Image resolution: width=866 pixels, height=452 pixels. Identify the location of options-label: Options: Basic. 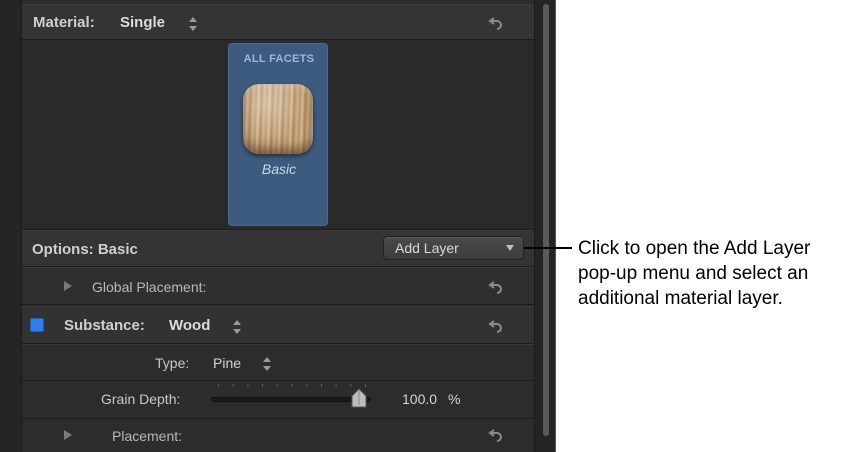
(85, 249).